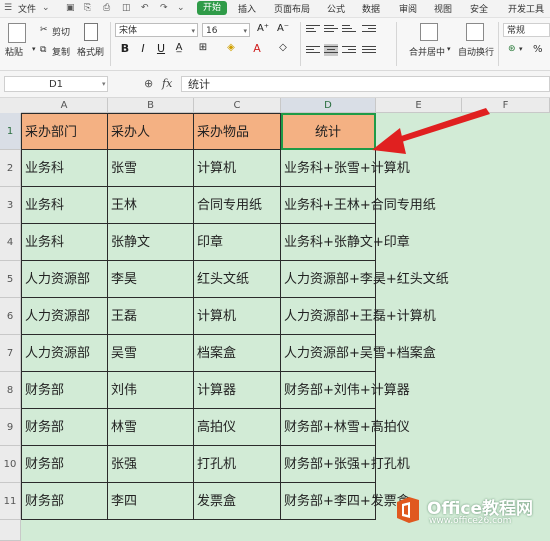 This screenshot has width=550, height=541. What do you see at coordinates (151, 279) in the screenshot?
I see `table-cell: 李昊` at bounding box center [151, 279].